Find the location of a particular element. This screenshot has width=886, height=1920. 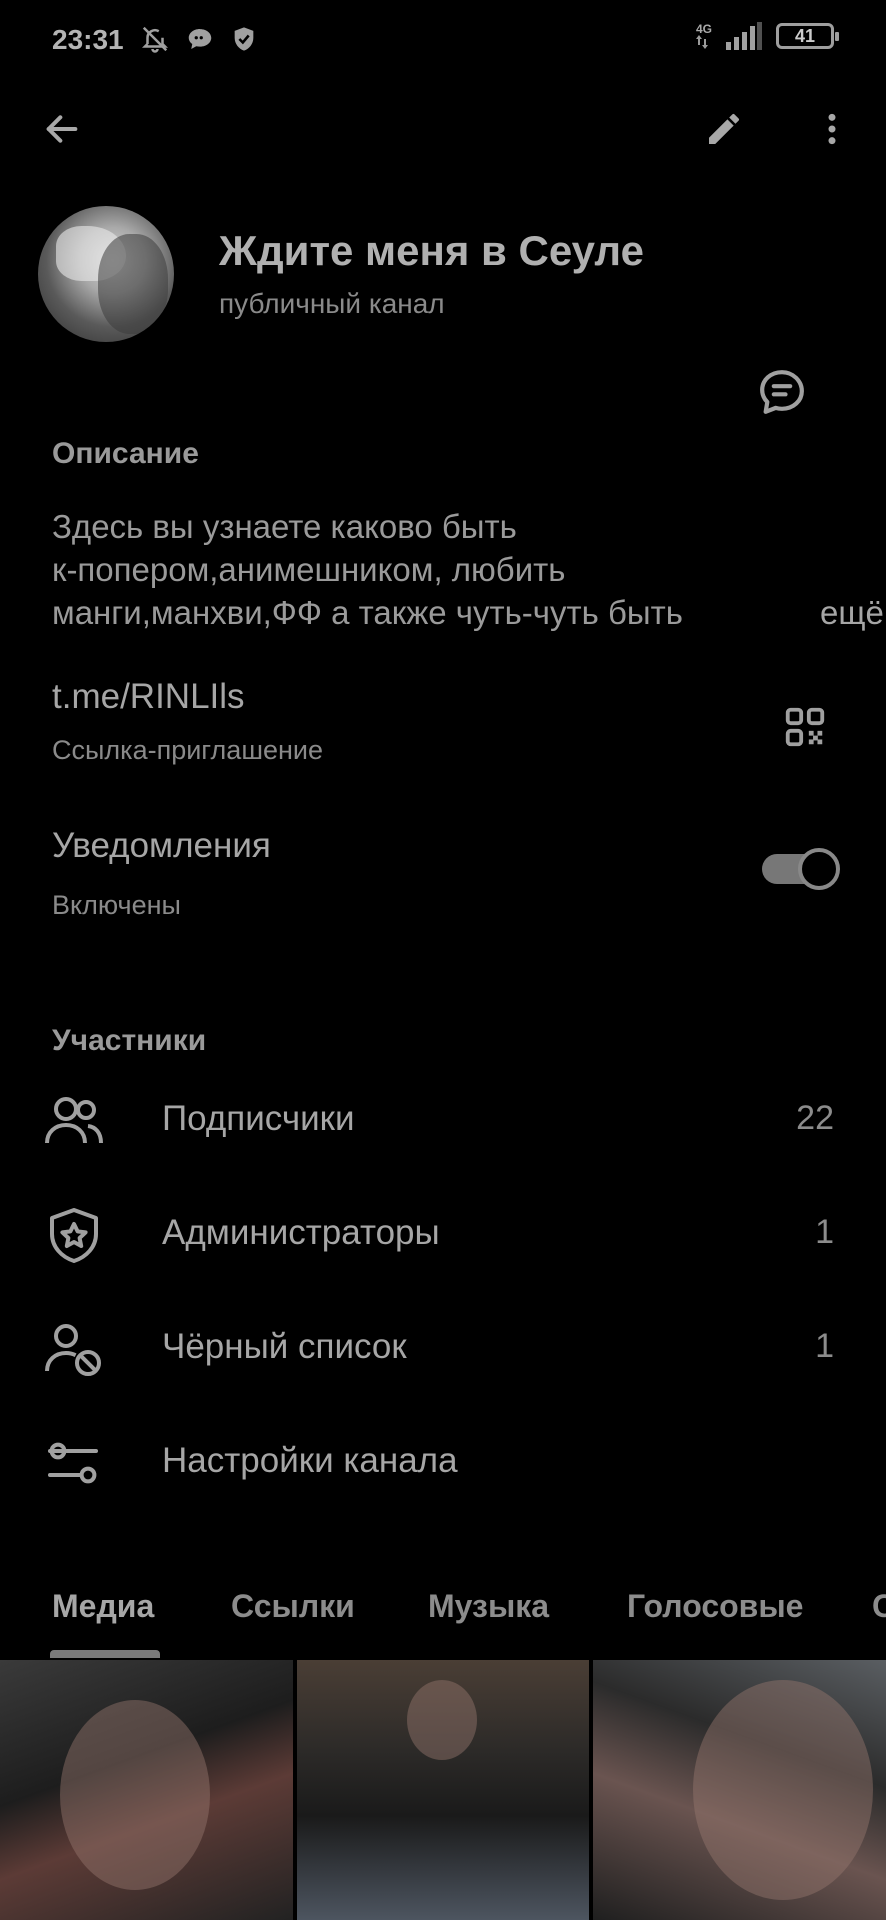

description-line: манги,манхви,ФФ а также чуть-чуть быть is located at coordinates (367, 612).